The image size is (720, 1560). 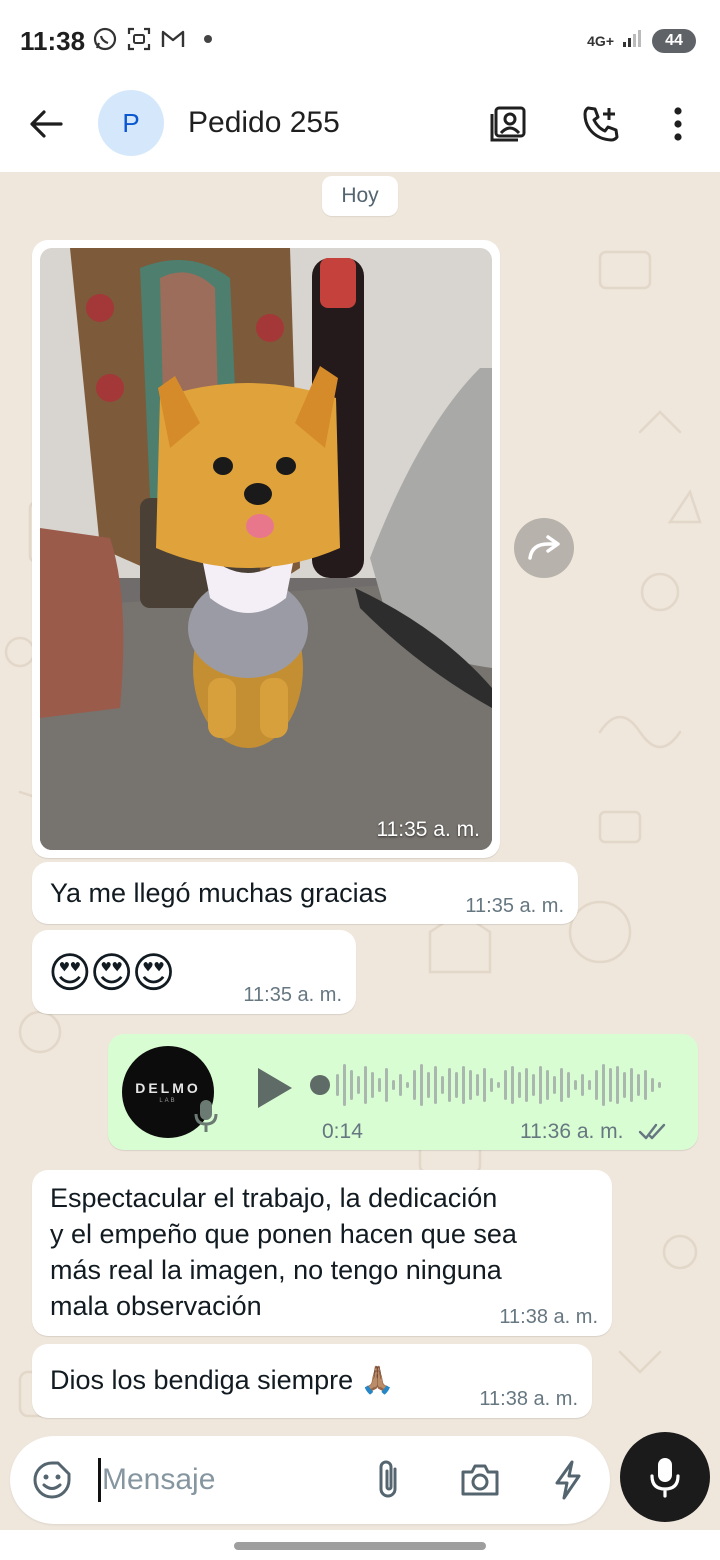 What do you see at coordinates (274, 1088) in the screenshot?
I see `play-icon` at bounding box center [274, 1088].